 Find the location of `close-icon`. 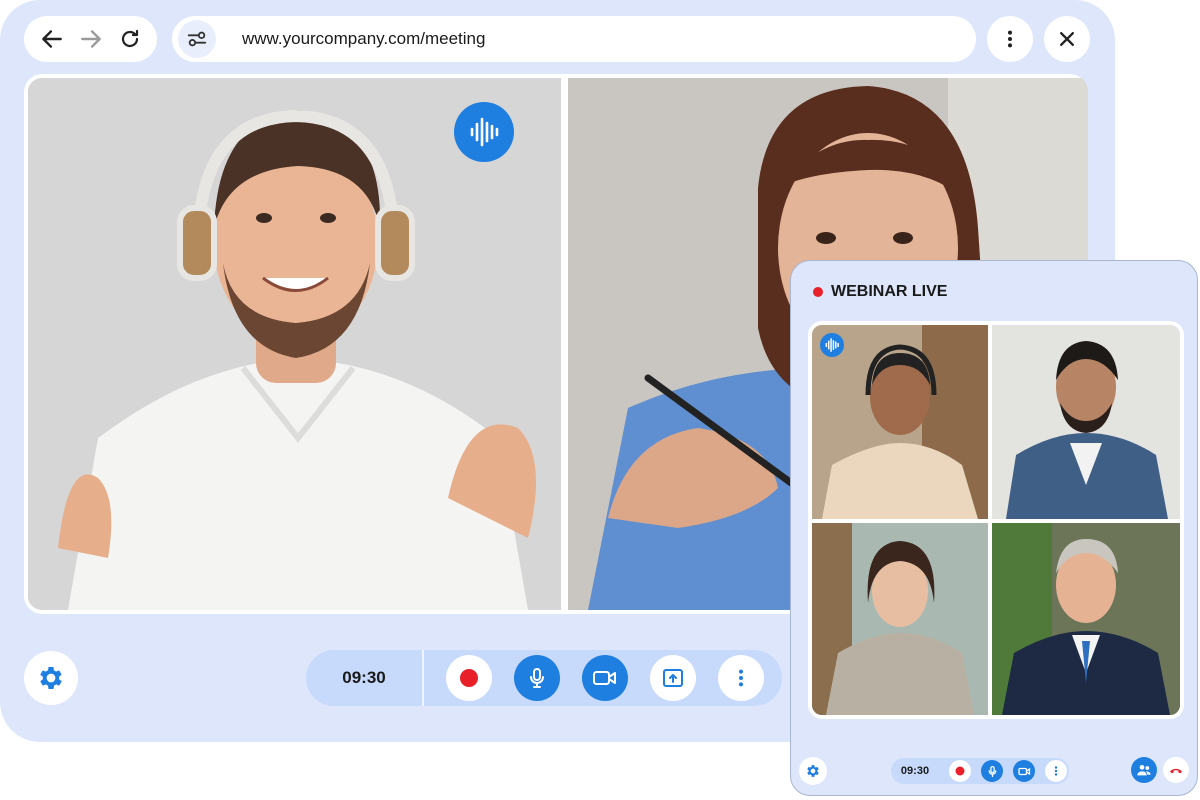

close-icon is located at coordinates (1067, 38).